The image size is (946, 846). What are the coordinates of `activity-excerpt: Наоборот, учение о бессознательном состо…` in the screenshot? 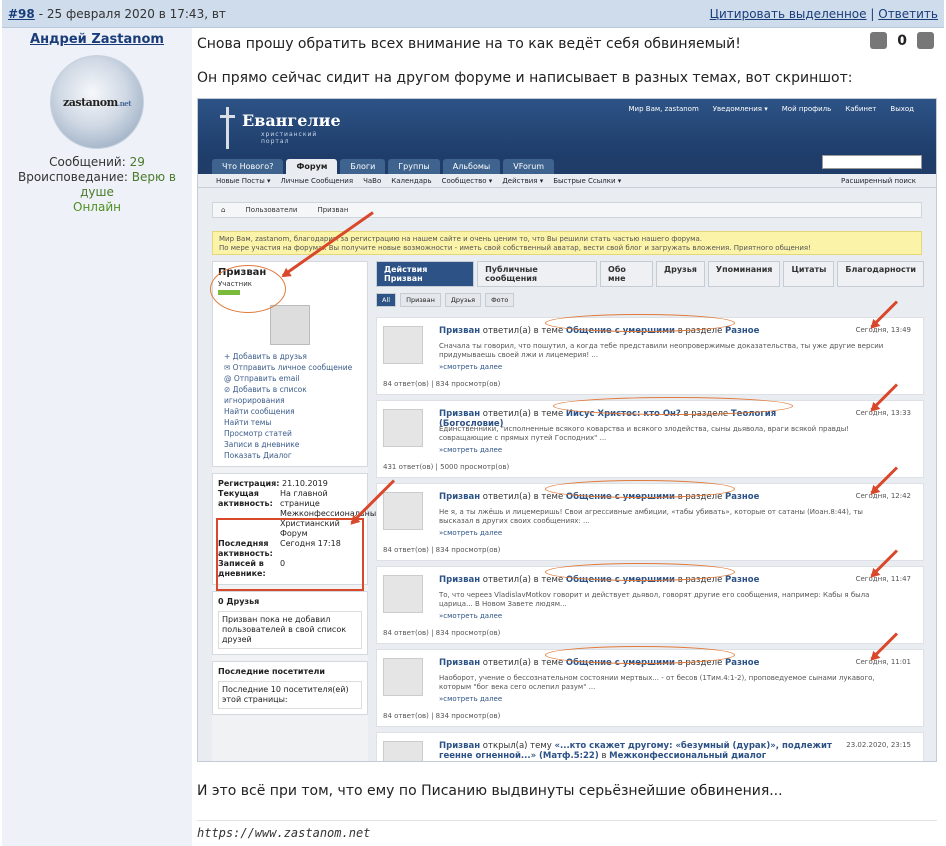 It's located at (657, 682).